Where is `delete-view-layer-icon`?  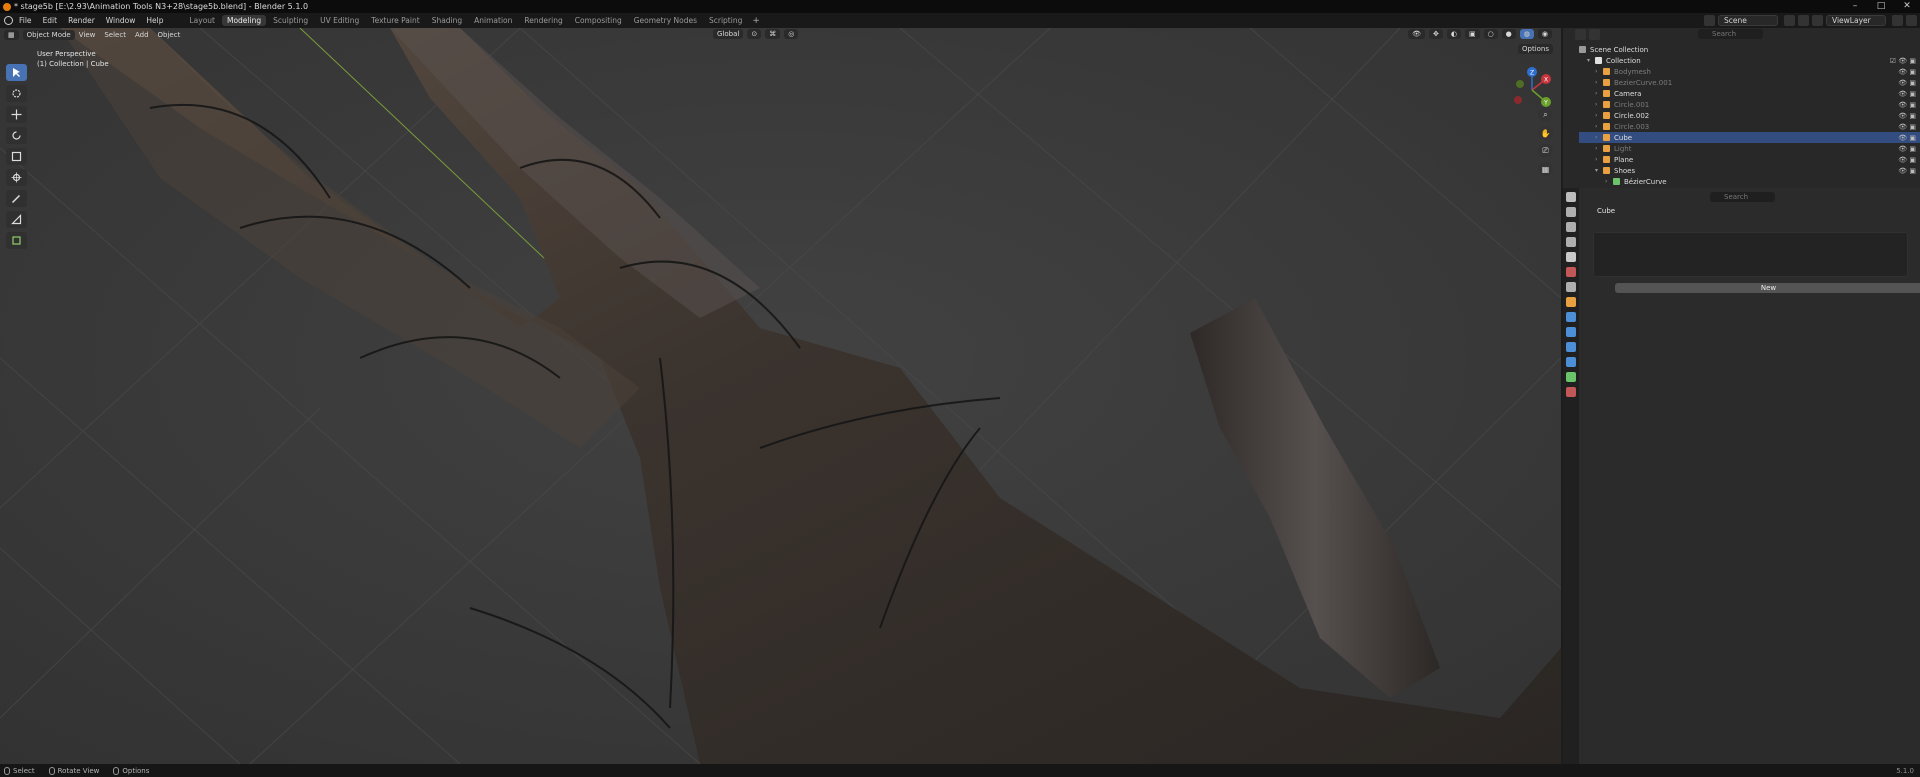 delete-view-layer-icon is located at coordinates (1911, 20).